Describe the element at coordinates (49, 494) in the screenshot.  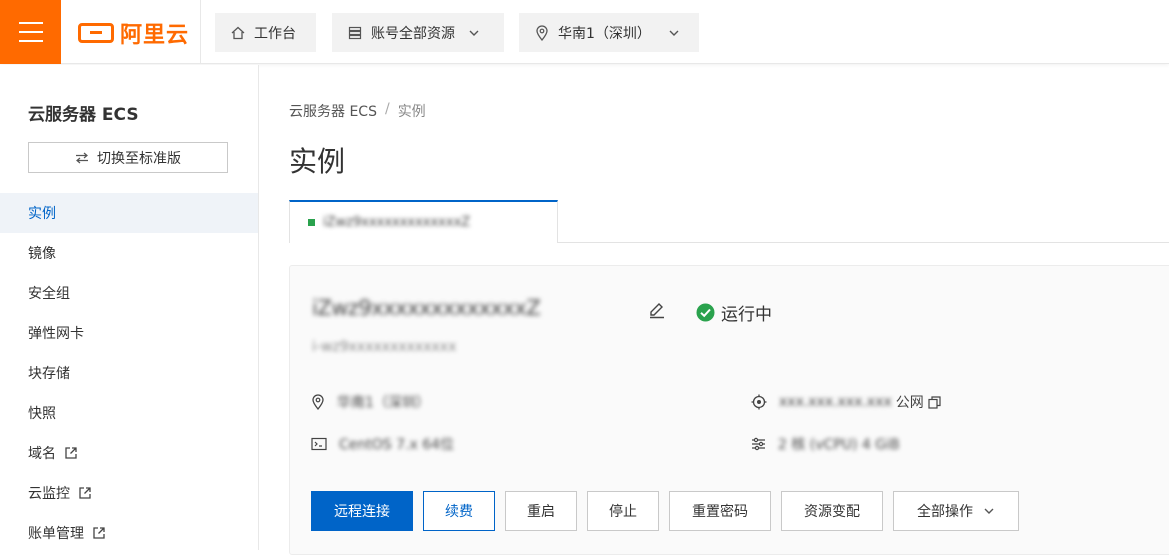
I see `sidebar-item-label: 云监控` at that location.